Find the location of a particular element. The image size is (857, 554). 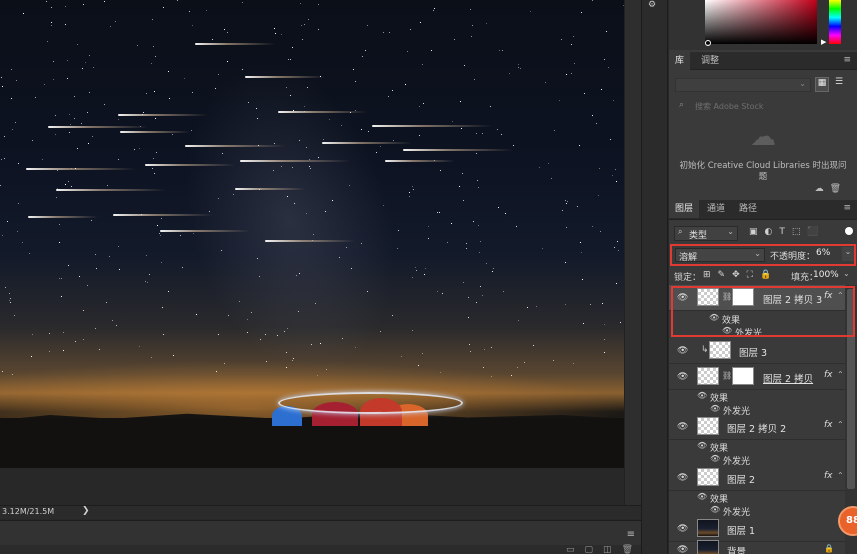

fill-input: 100% is located at coordinates (826, 275).